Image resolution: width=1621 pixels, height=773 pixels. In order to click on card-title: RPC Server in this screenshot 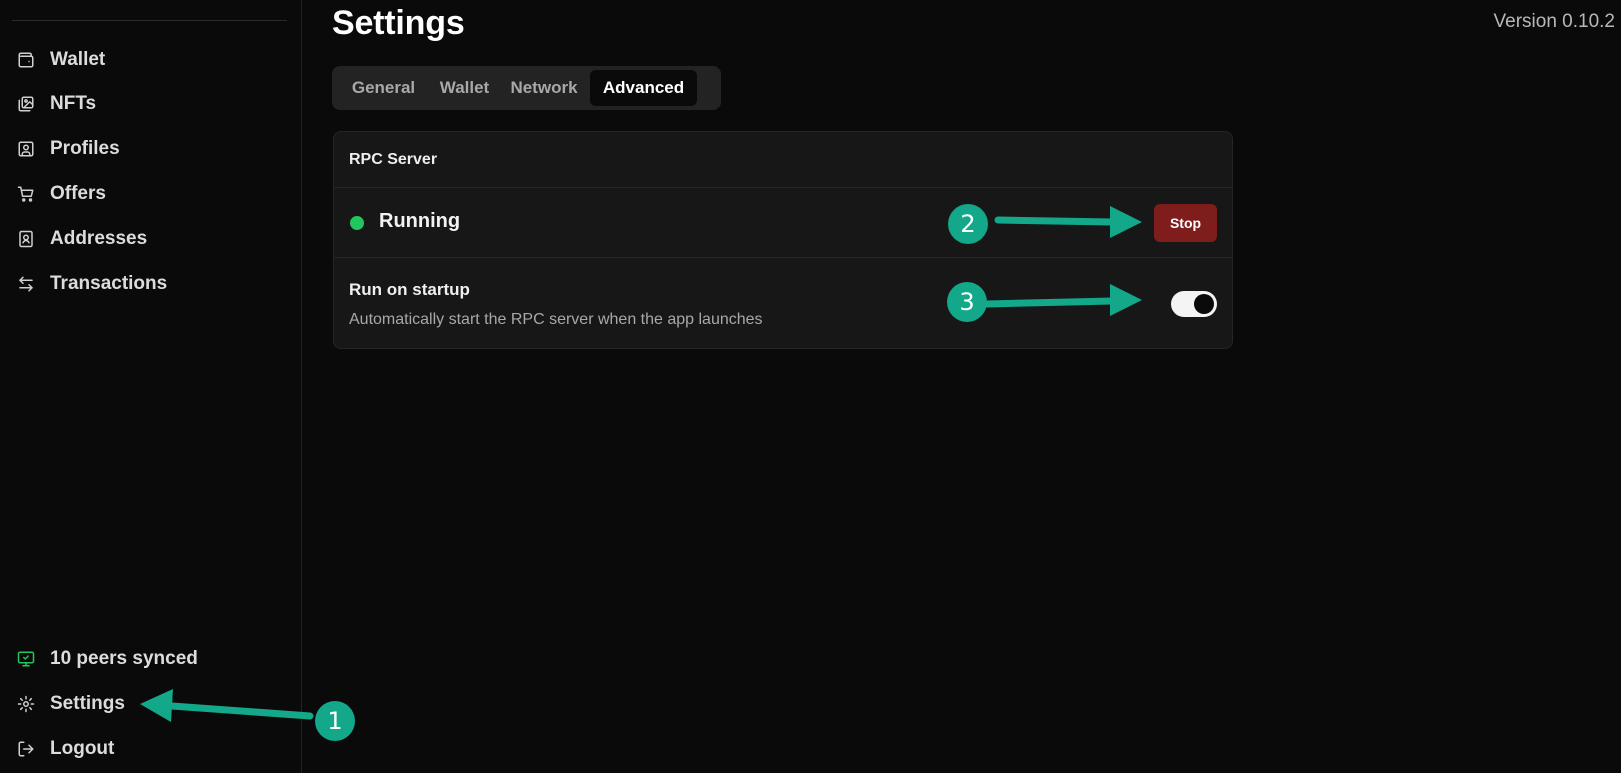, I will do `click(783, 160)`.